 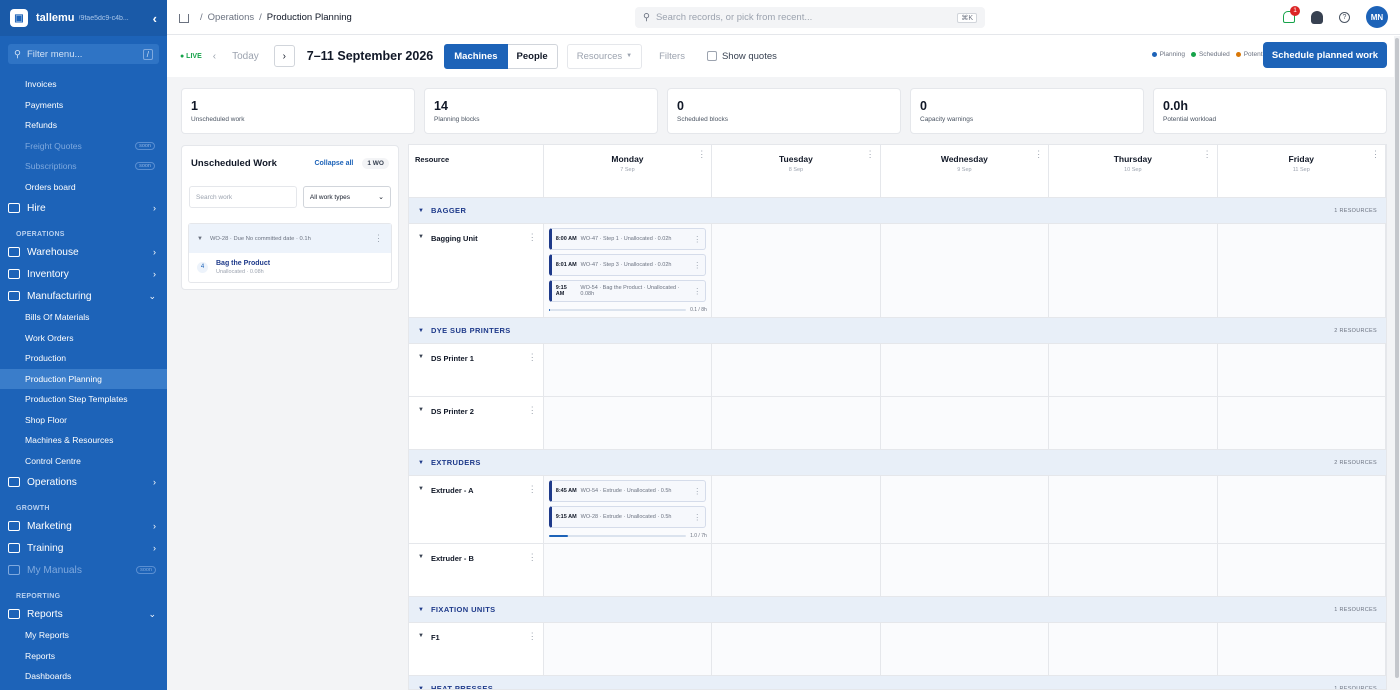 I want to click on sidebar-item-my-reports: My Reports, so click(x=83, y=635).